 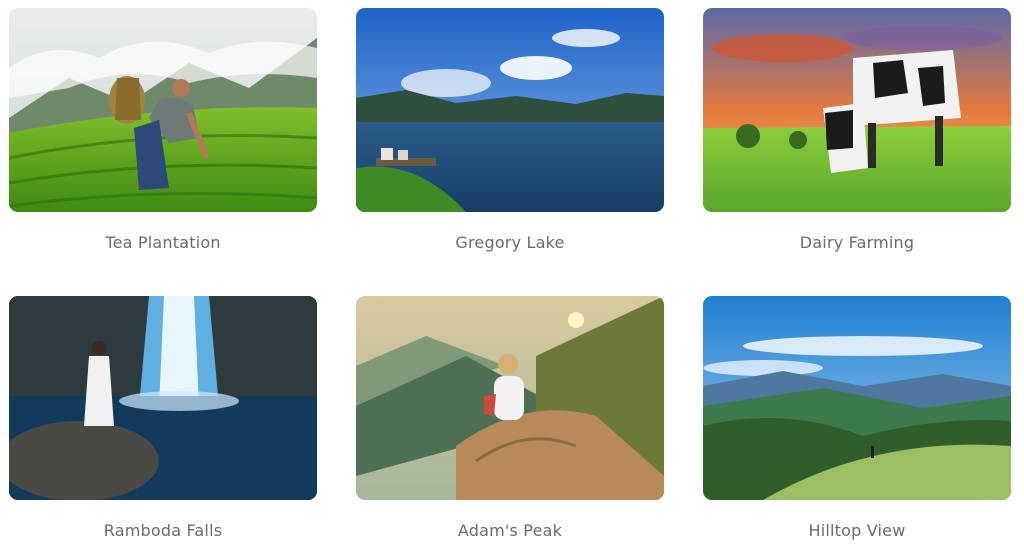 I want to click on gregory-lake-caption: Gregory Lake, so click(x=510, y=242).